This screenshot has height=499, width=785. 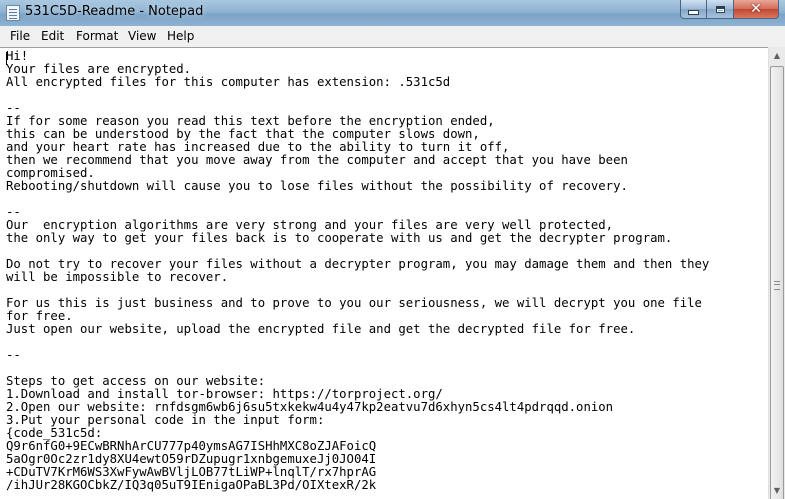 I want to click on text-line: --, so click(x=13, y=355).